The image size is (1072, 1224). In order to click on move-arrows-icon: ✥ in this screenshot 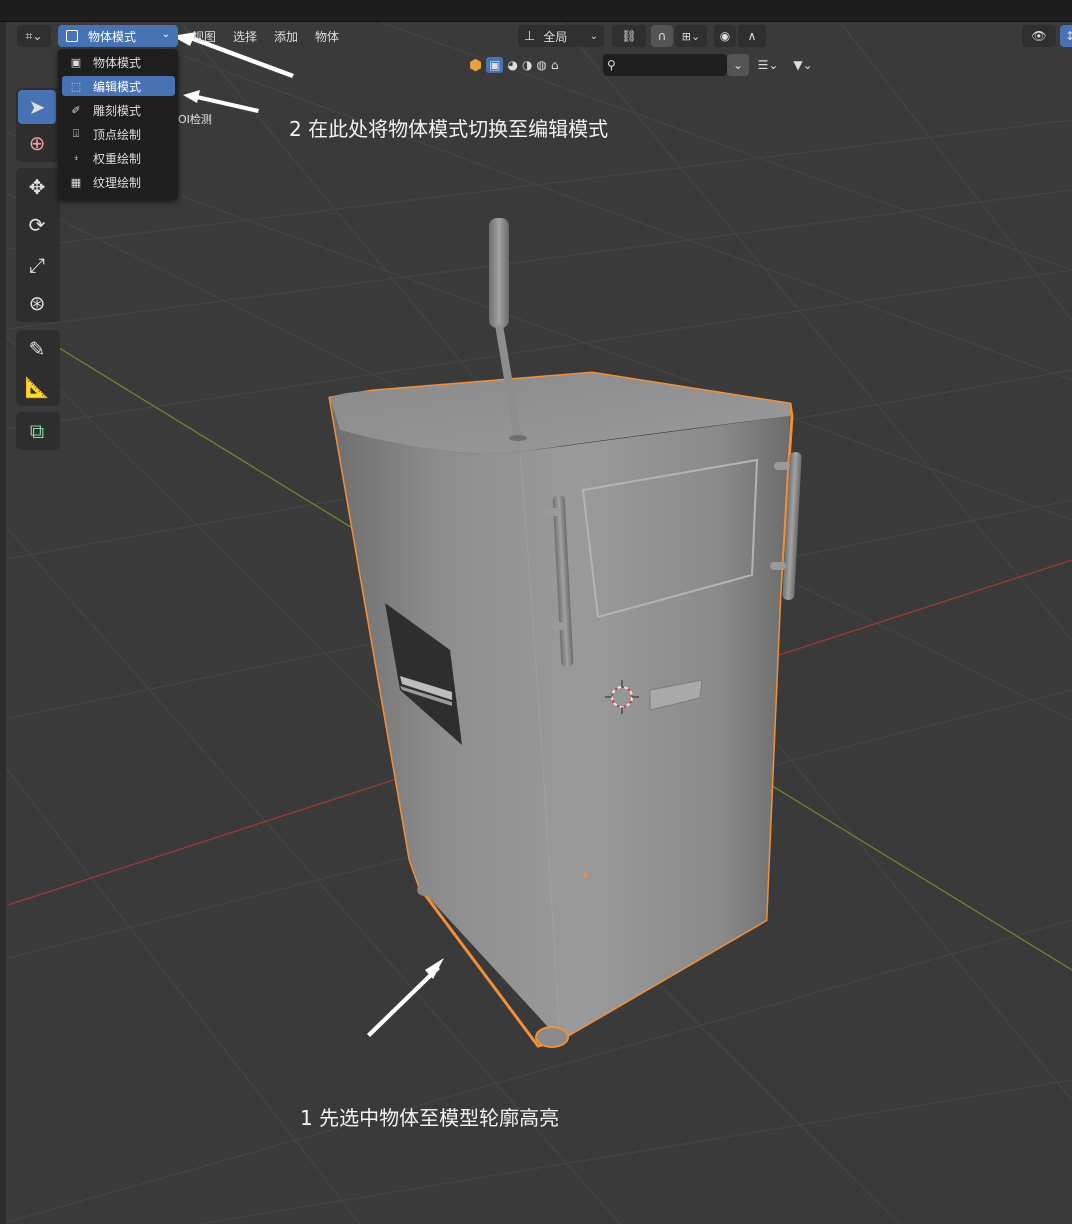, I will do `click(37, 187)`.